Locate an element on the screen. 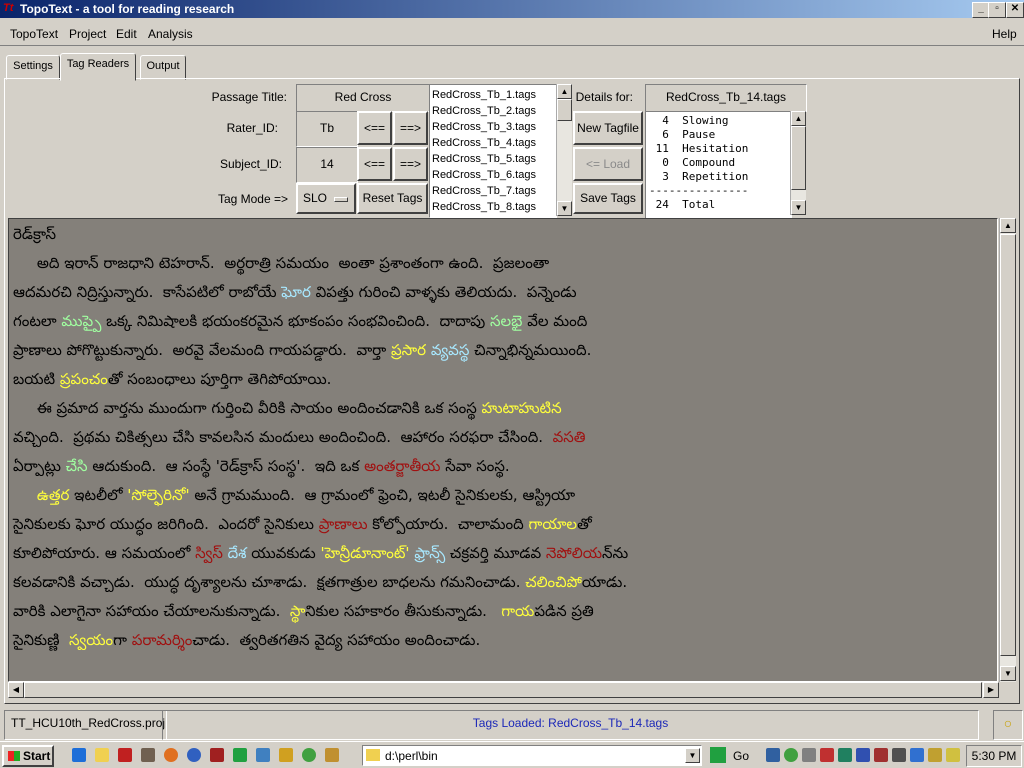  folder-icon is located at coordinates (102, 755).